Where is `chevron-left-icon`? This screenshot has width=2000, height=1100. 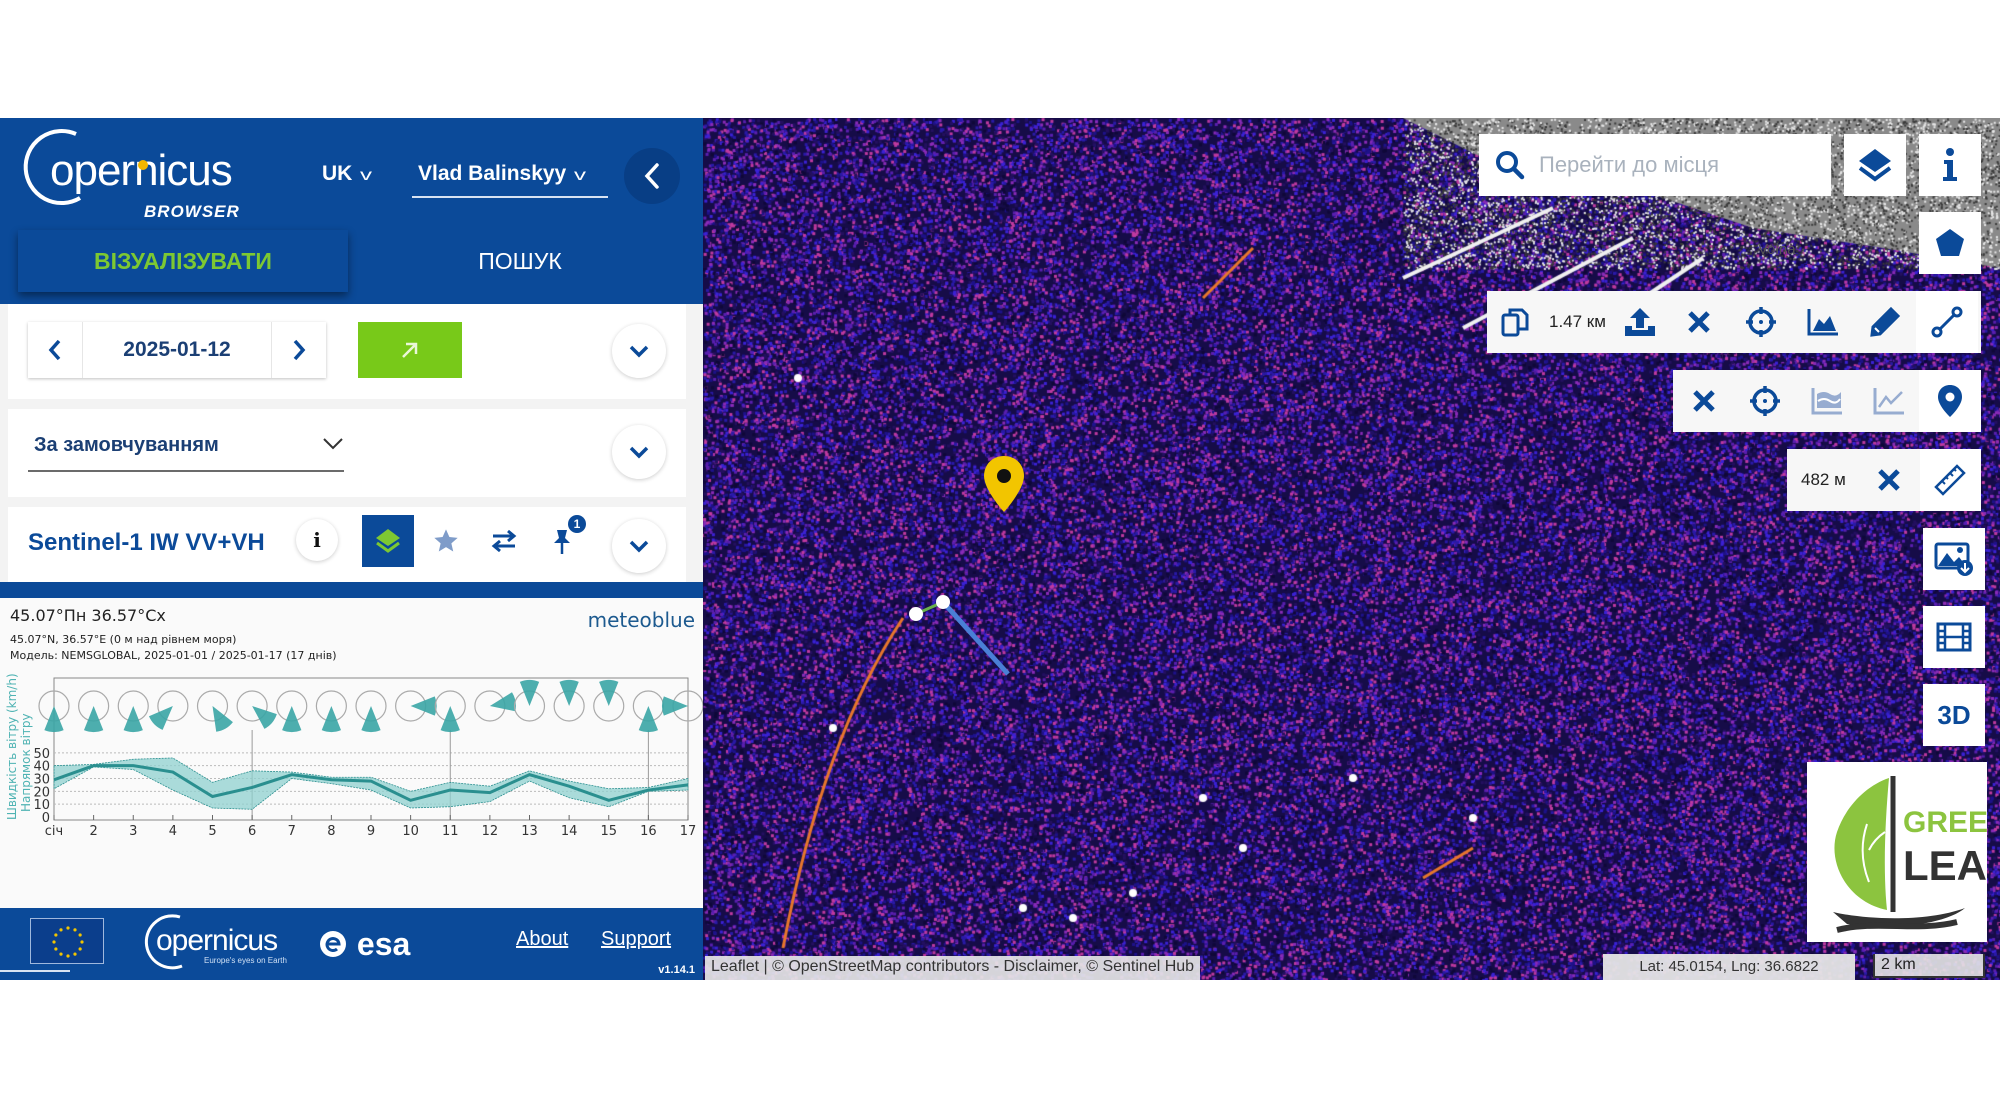
chevron-left-icon is located at coordinates (651, 176).